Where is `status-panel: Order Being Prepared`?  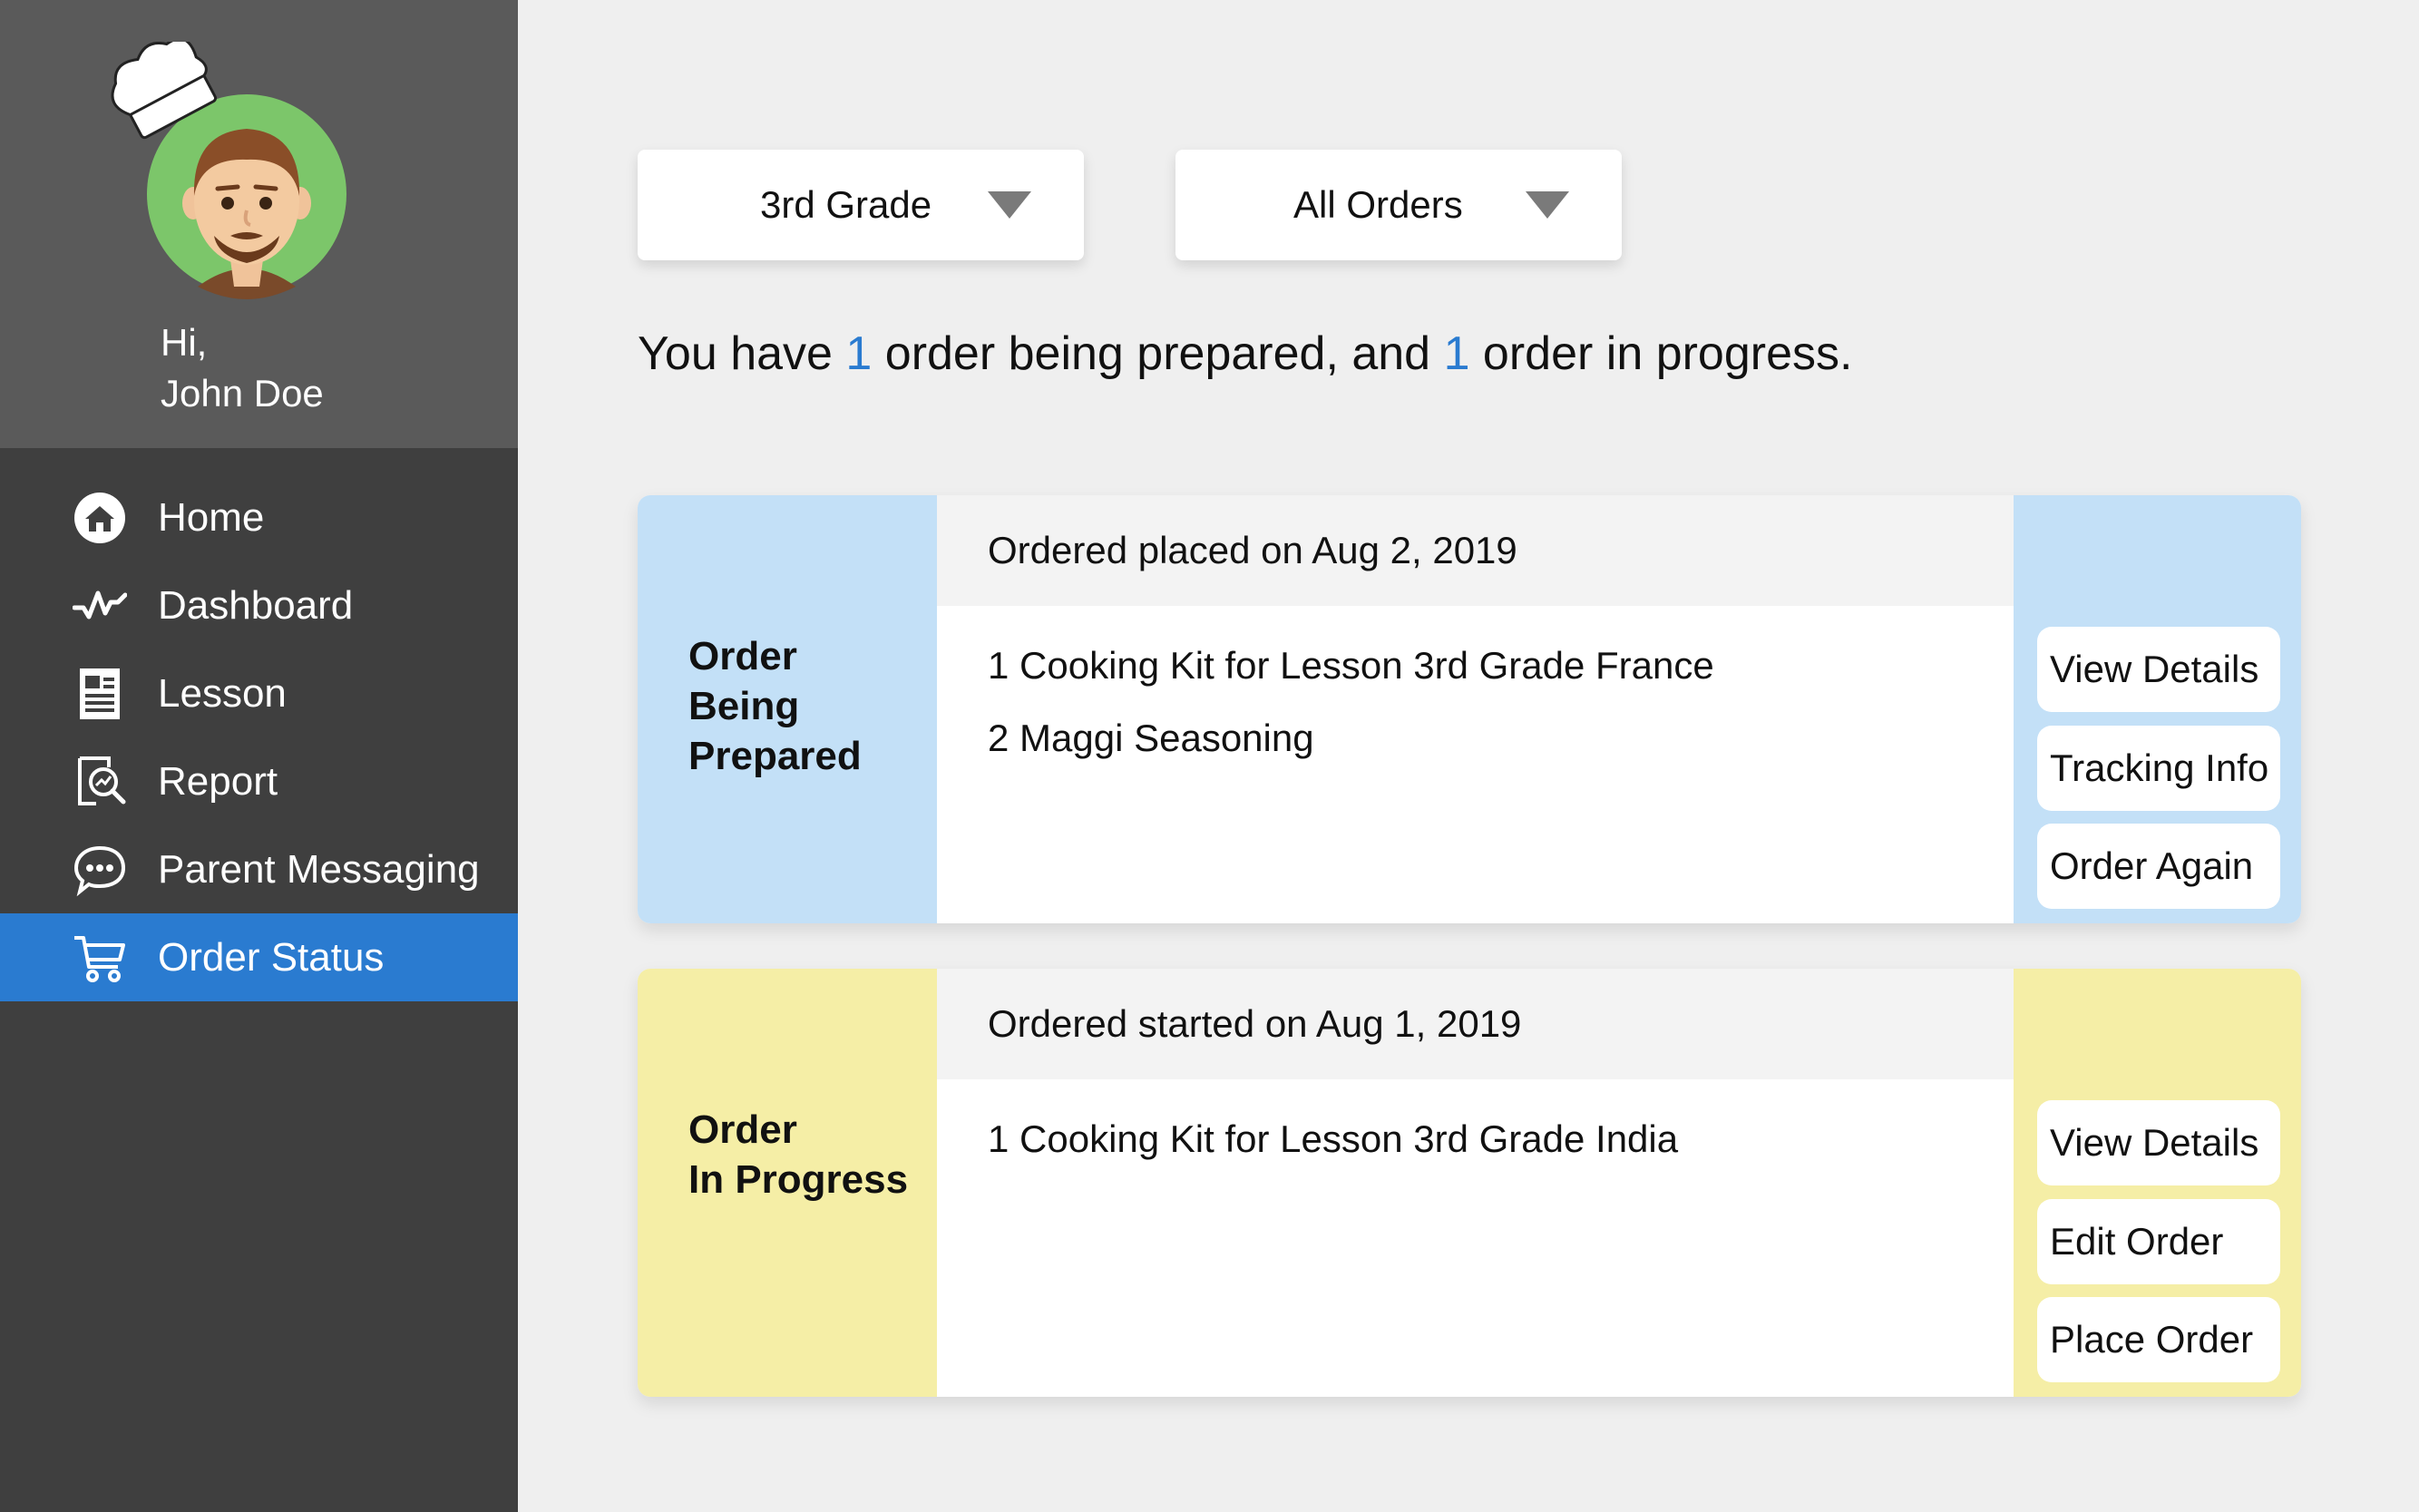 status-panel: Order Being Prepared is located at coordinates (787, 709).